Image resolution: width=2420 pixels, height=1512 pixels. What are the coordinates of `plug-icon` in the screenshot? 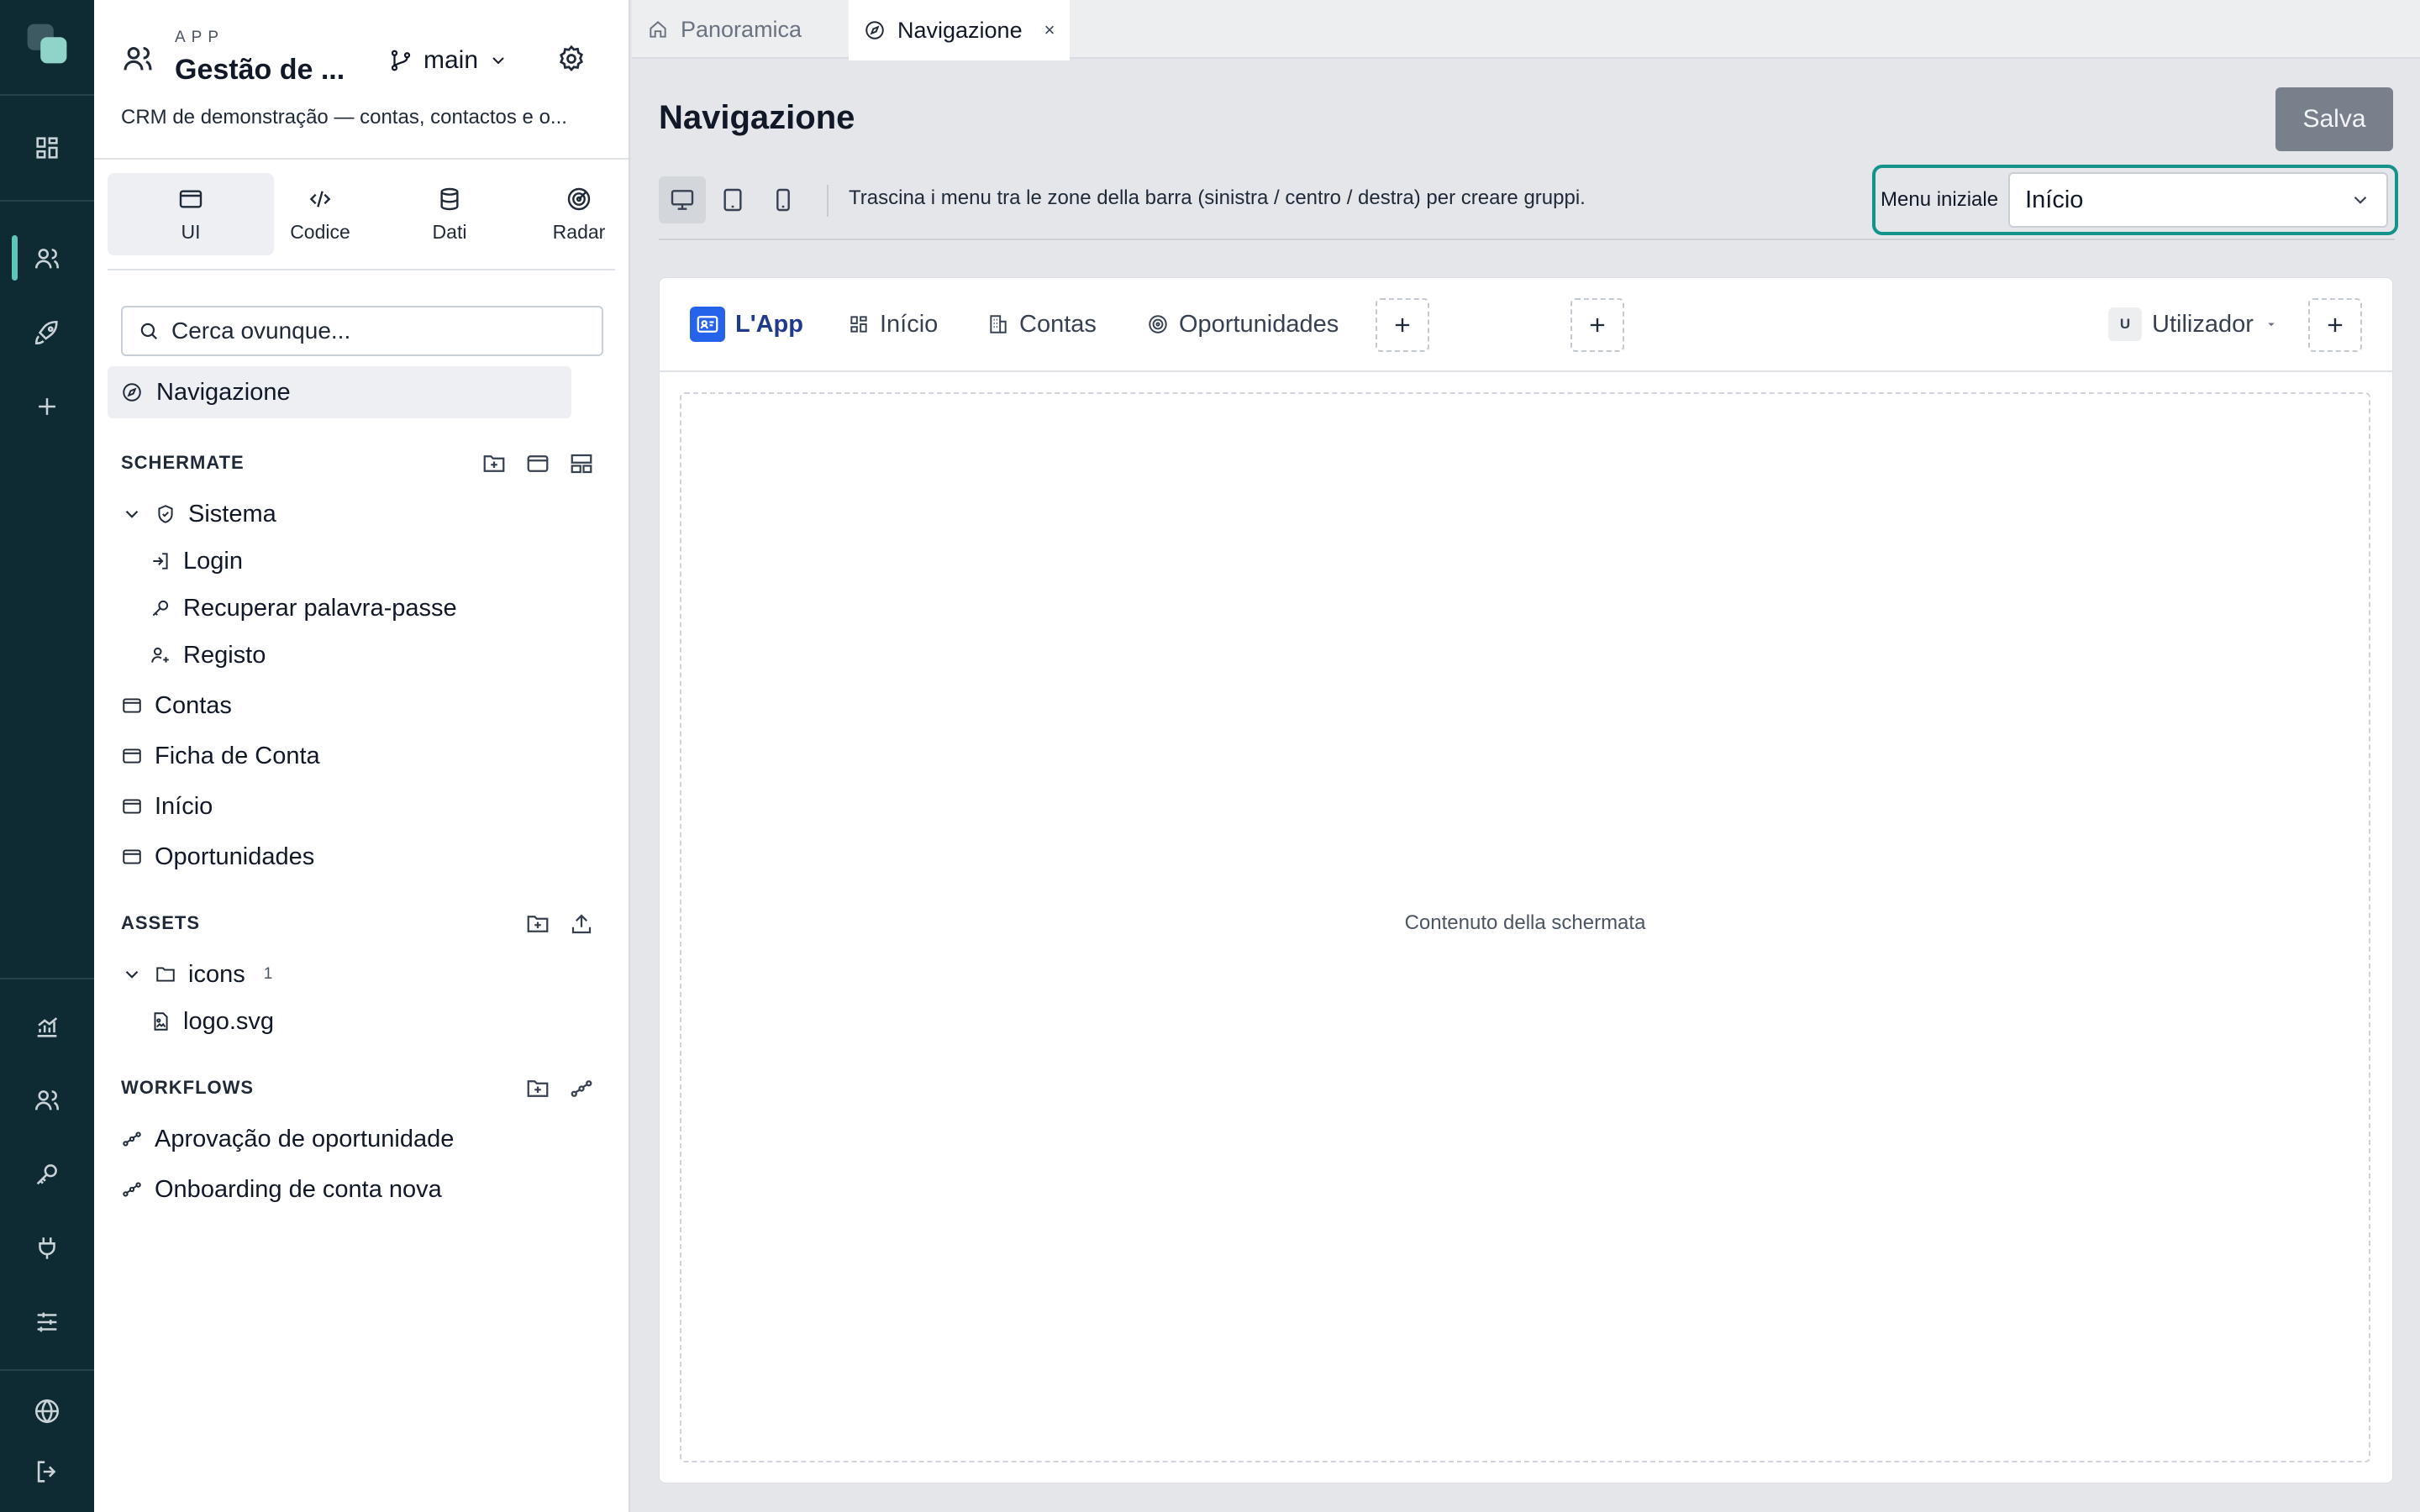 It's located at (47, 1248).